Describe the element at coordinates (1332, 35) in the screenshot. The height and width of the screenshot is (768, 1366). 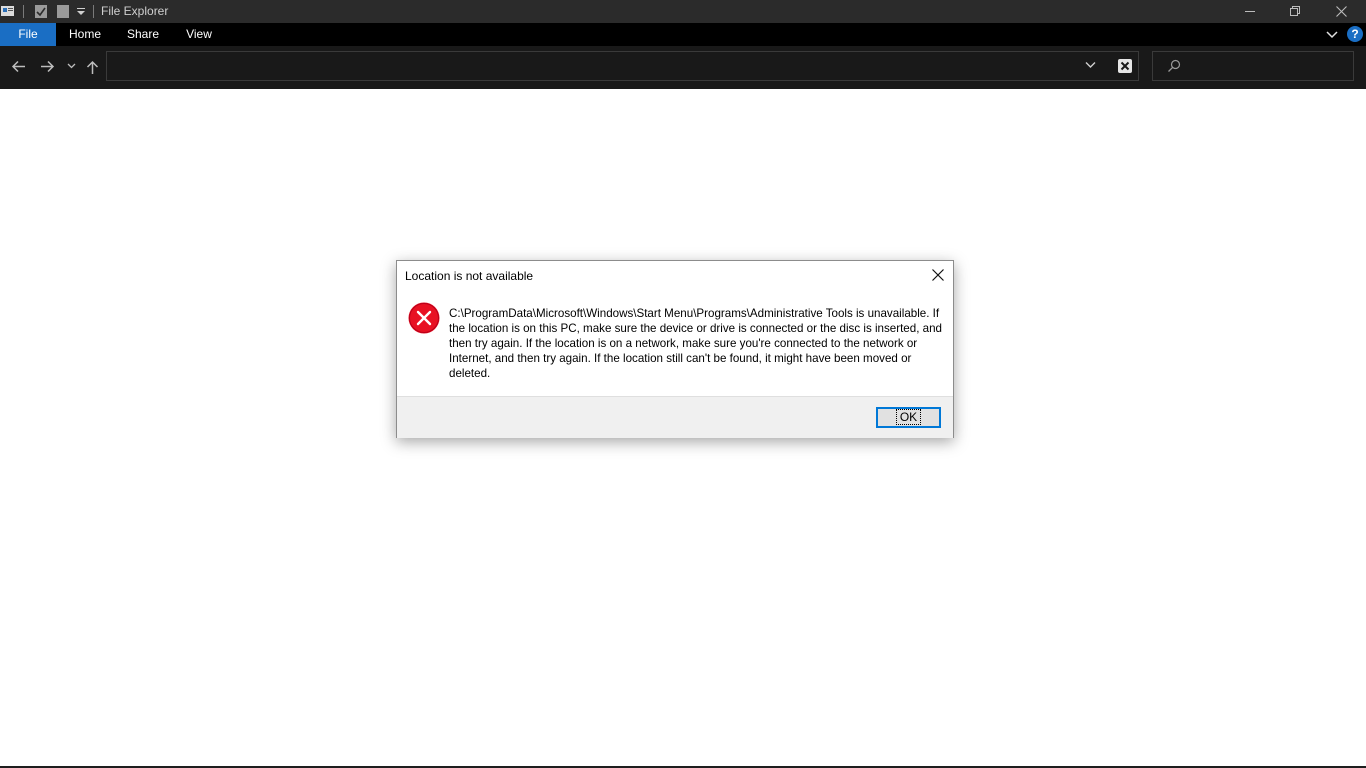
I see `expand-ribbon-icon` at that location.